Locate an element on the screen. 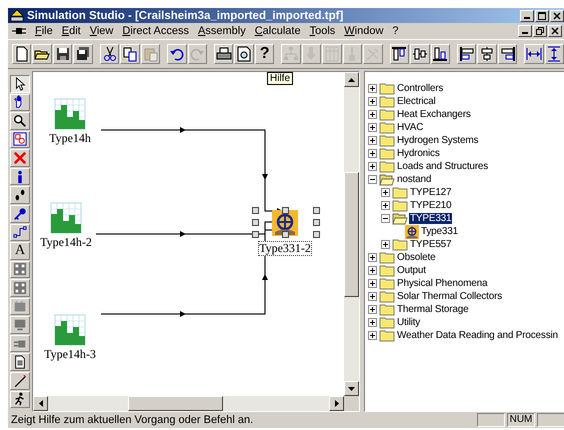  tree-item: Output is located at coordinates (411, 270).